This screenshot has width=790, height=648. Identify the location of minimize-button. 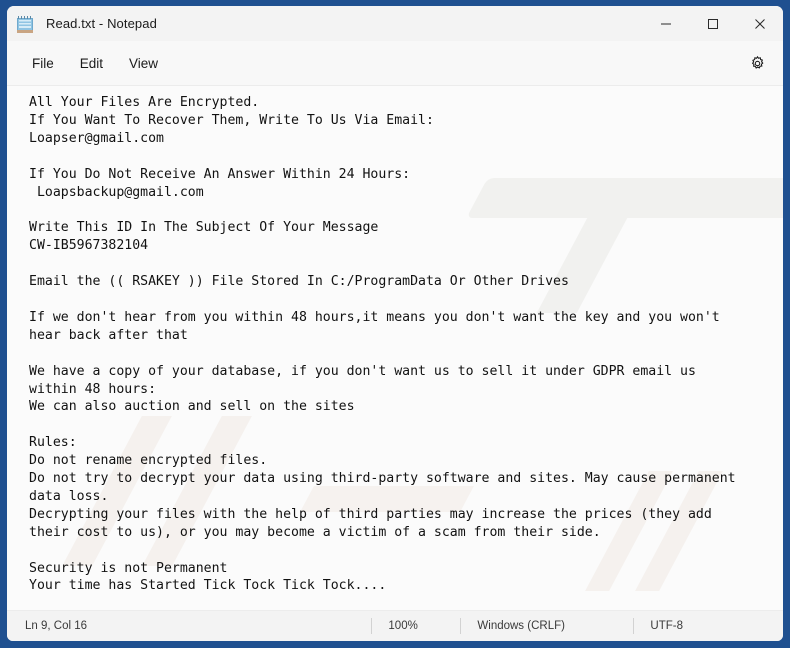
(665, 23).